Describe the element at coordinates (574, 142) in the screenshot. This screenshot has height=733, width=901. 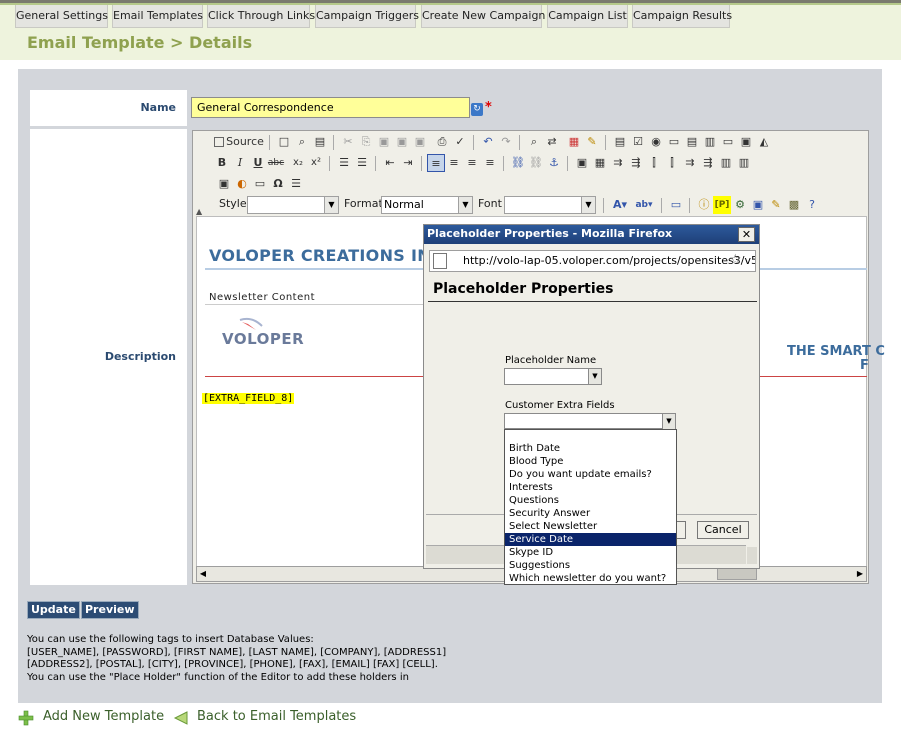
I see `select-all-icon: ▦` at that location.